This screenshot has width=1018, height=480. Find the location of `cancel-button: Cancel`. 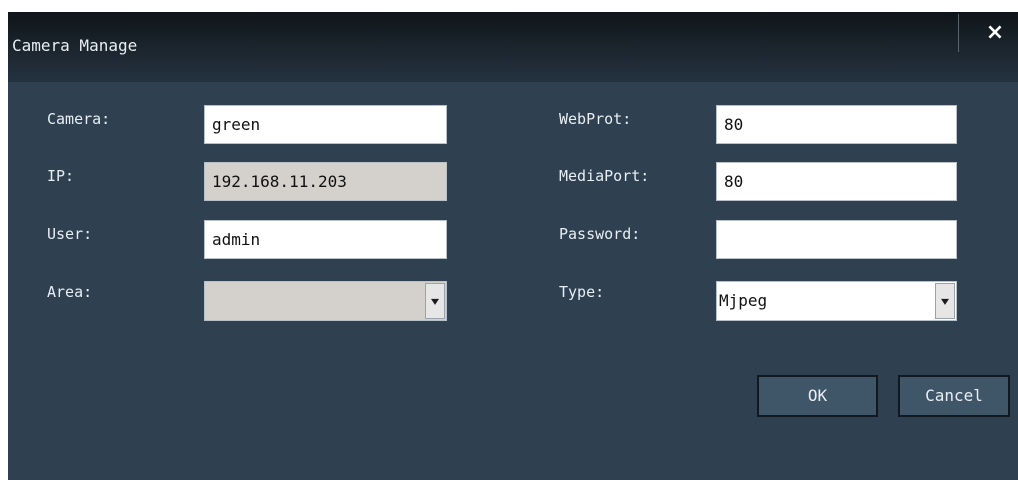

cancel-button: Cancel is located at coordinates (954, 396).